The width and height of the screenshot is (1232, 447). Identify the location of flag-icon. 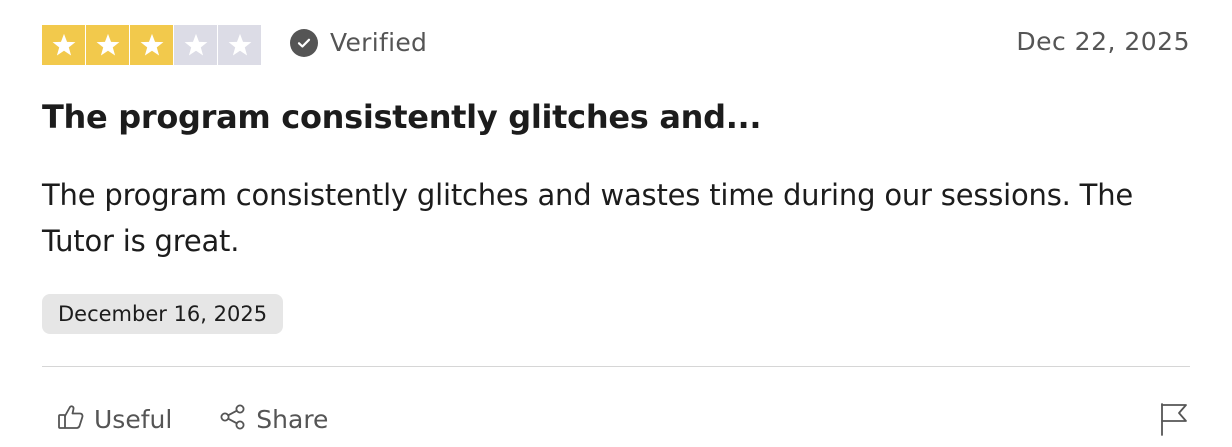
(1174, 421).